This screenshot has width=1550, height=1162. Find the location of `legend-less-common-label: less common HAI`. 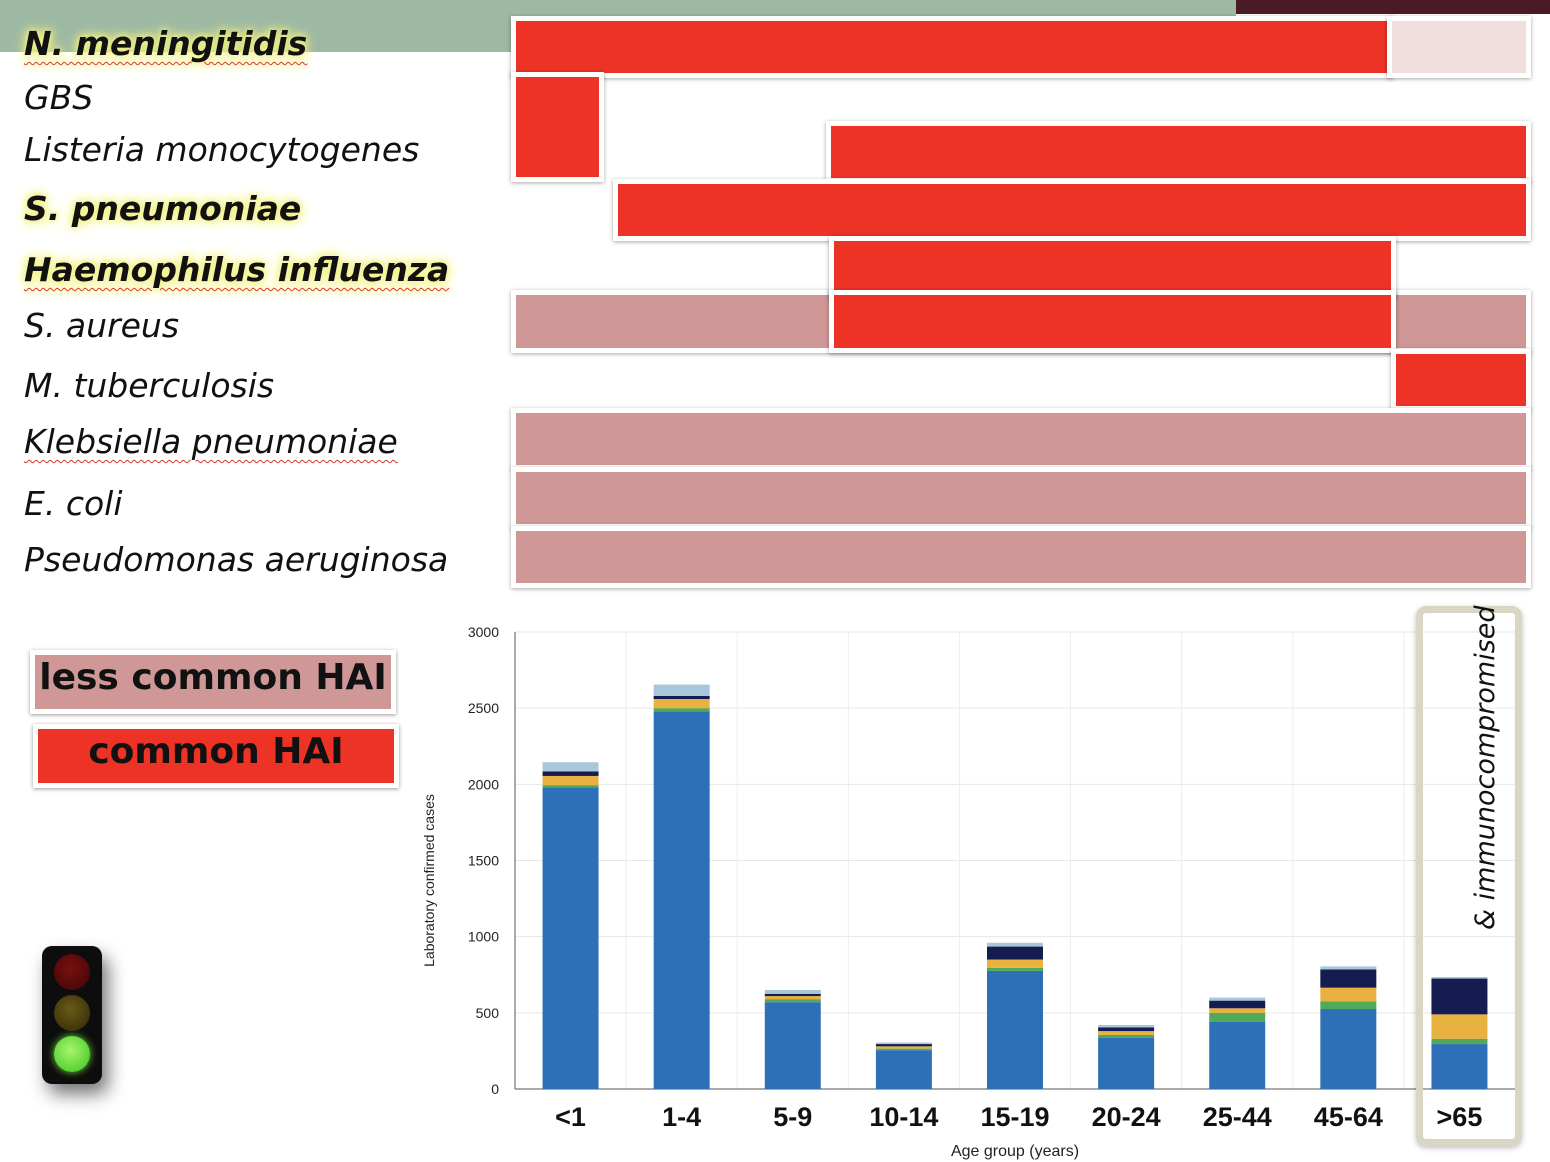

legend-less-common-label: less common HAI is located at coordinates (213, 677).